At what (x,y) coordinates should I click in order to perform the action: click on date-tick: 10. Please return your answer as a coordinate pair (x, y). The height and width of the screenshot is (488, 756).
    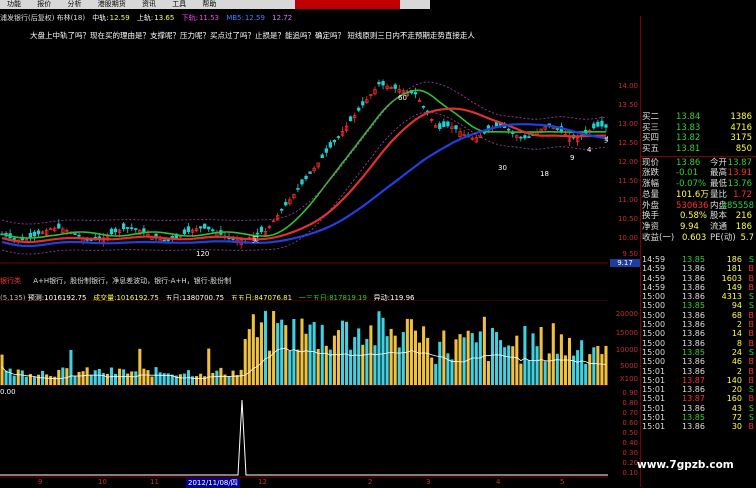
    Looking at the image, I should click on (102, 482).